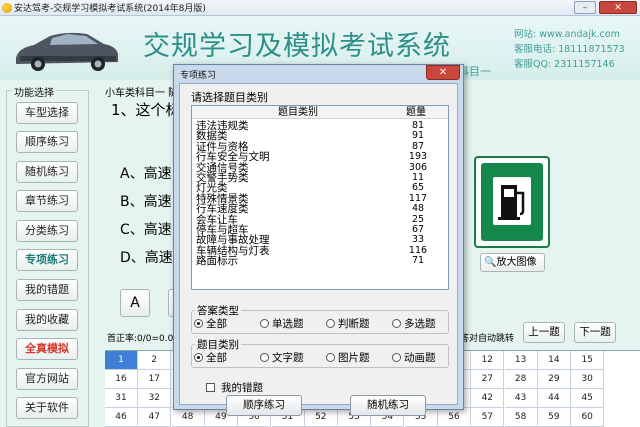  I want to click on nav-button: 分类练习, so click(47, 231).